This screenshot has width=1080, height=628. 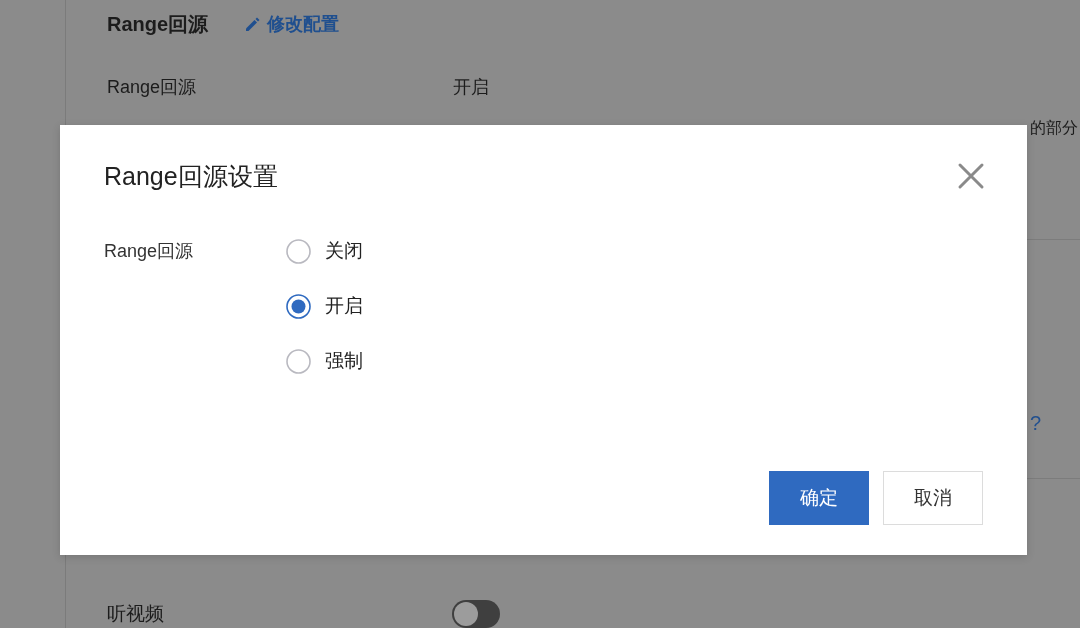 What do you see at coordinates (191, 176) in the screenshot?
I see `dialog-title: Range回源设置` at bounding box center [191, 176].